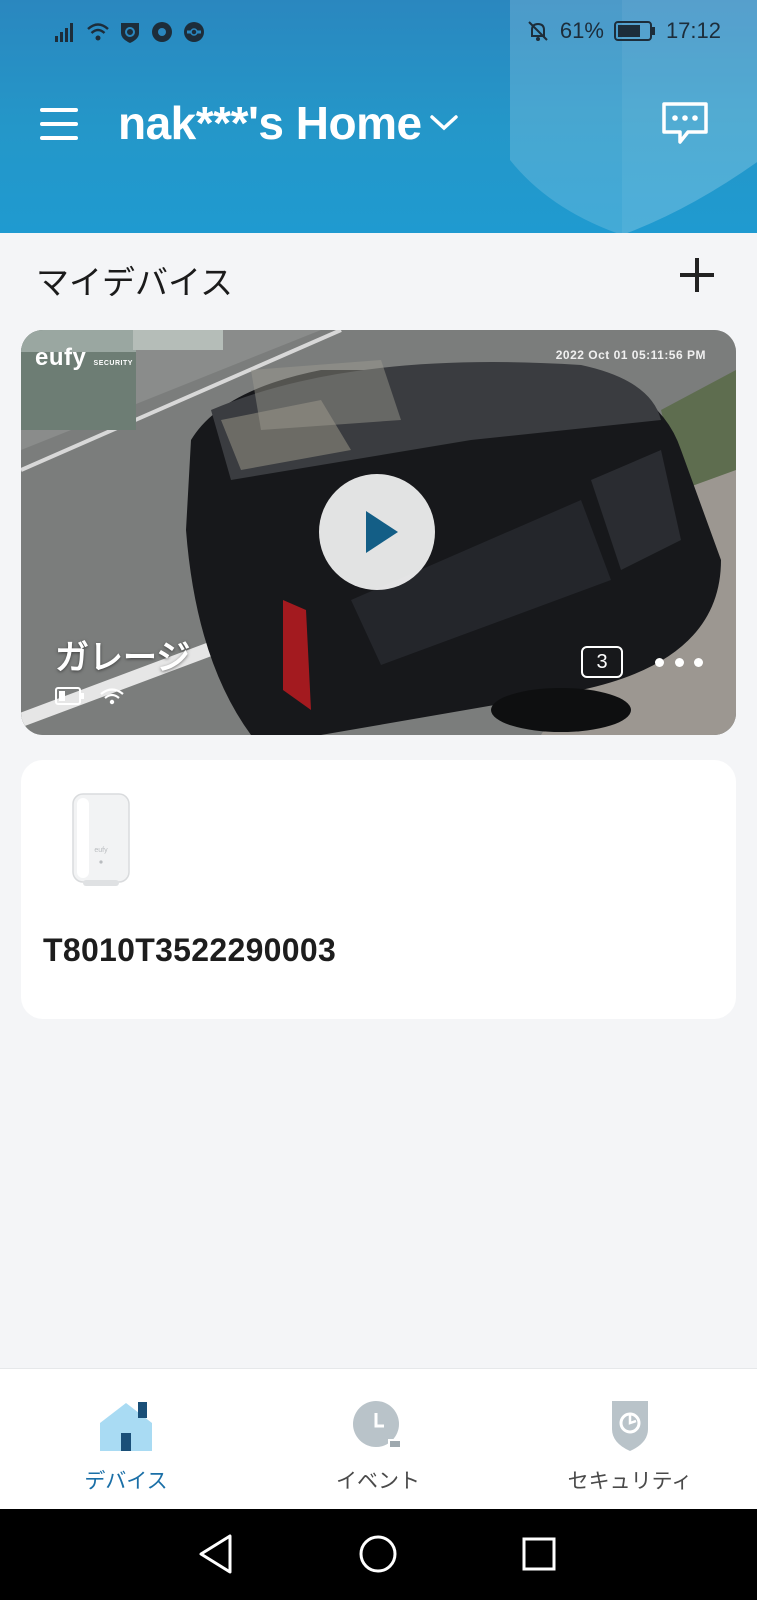 Image resolution: width=757 pixels, height=1600 pixels. Describe the element at coordinates (126, 1426) in the screenshot. I see `home-icon` at that location.